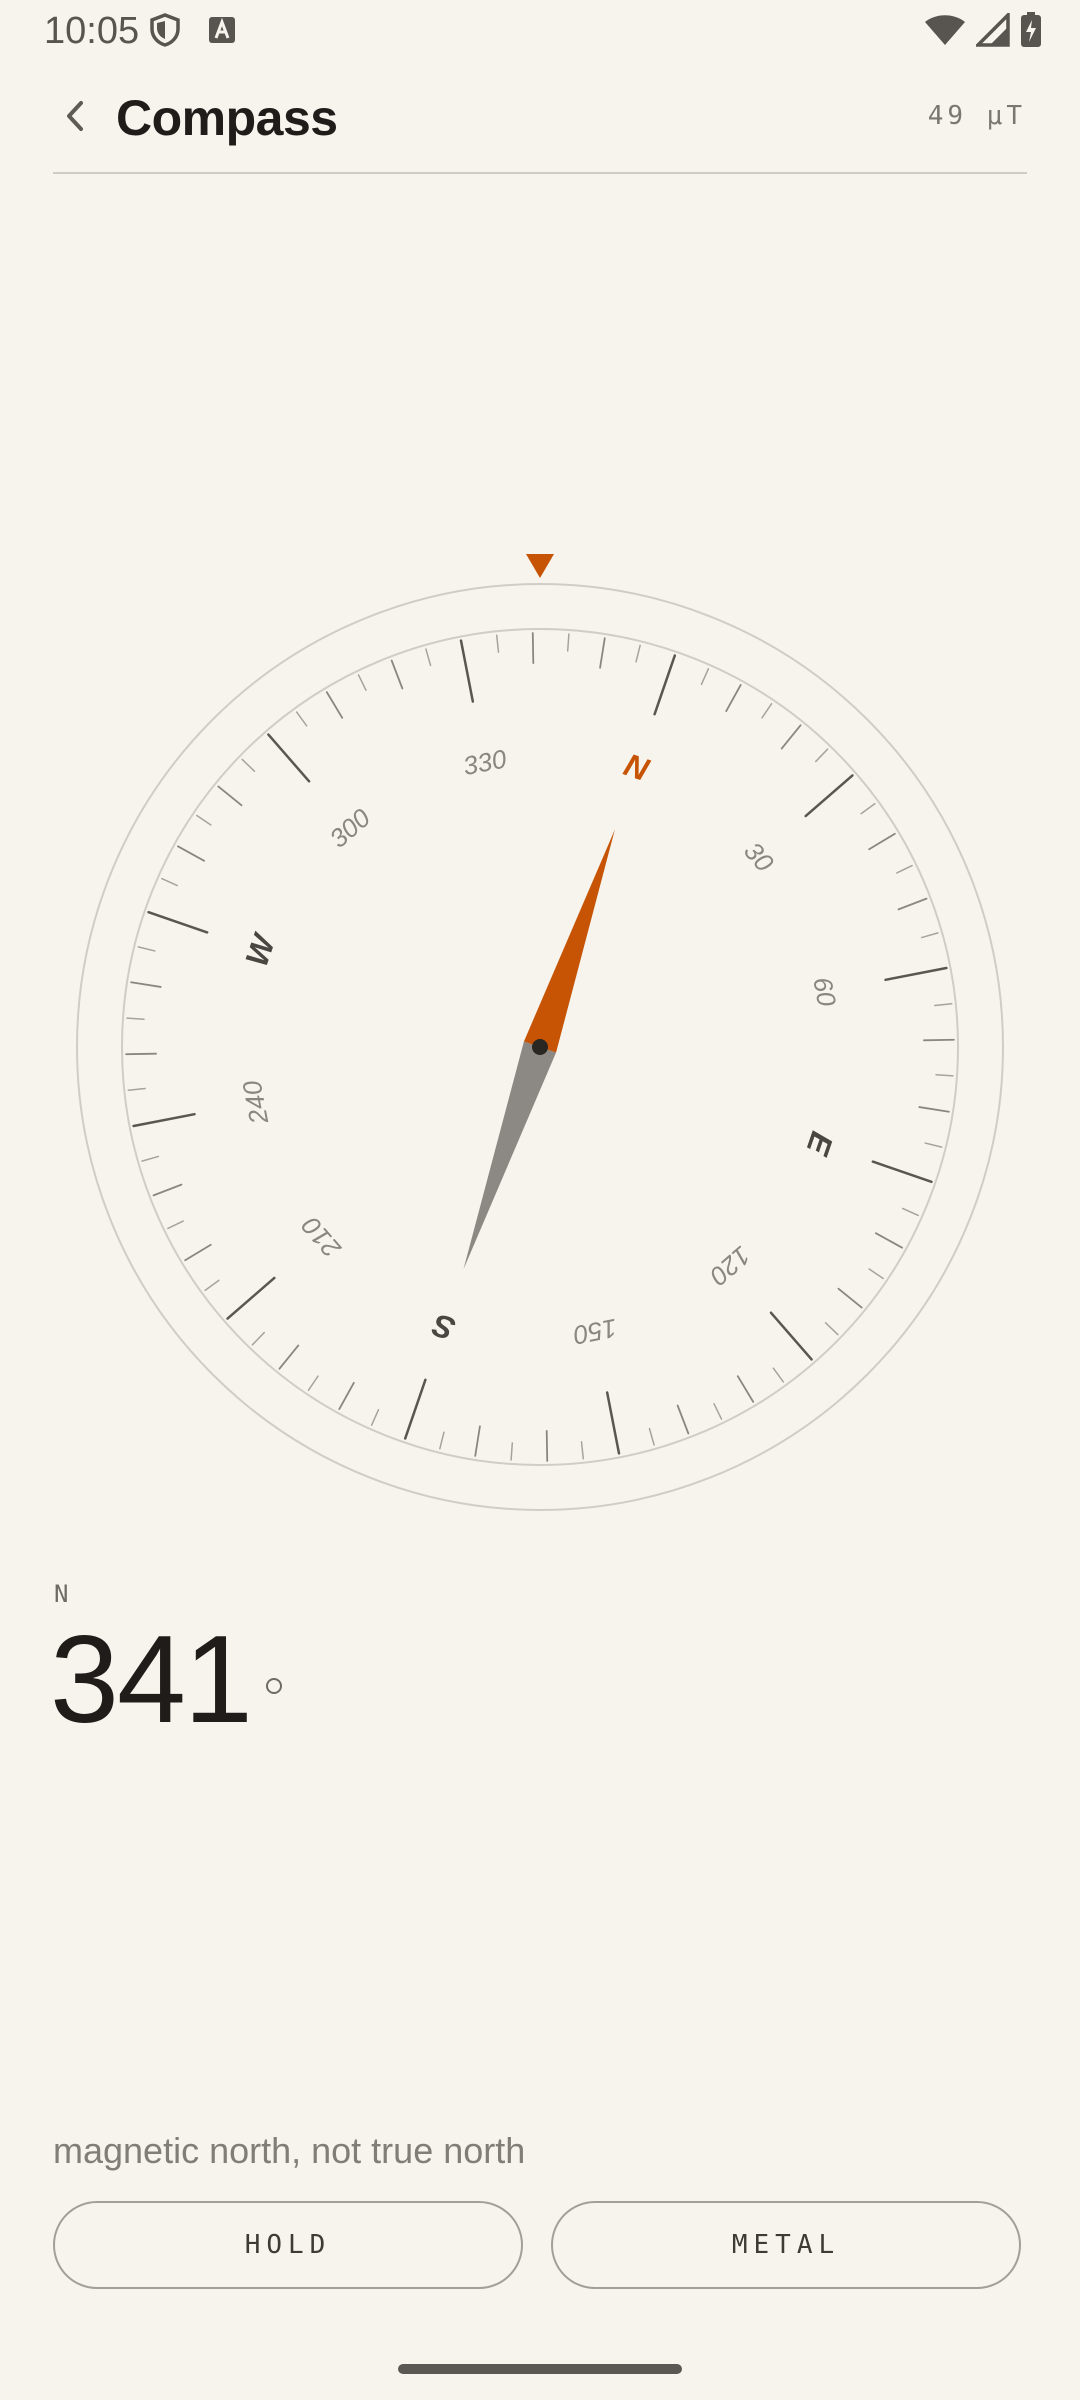  What do you see at coordinates (991, 31) in the screenshot?
I see `cellular-signal-icon` at bounding box center [991, 31].